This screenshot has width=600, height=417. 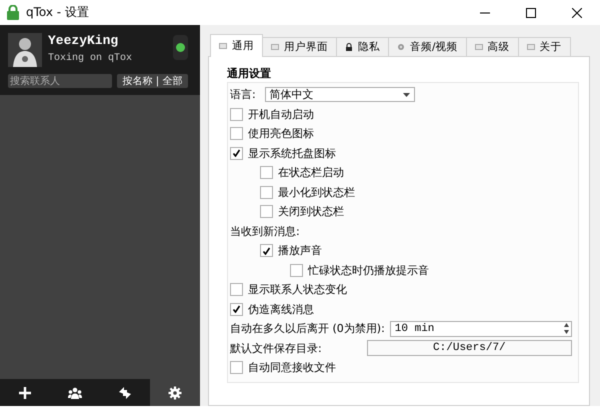 What do you see at coordinates (349, 47) in the screenshot?
I see `lock-icon` at bounding box center [349, 47].